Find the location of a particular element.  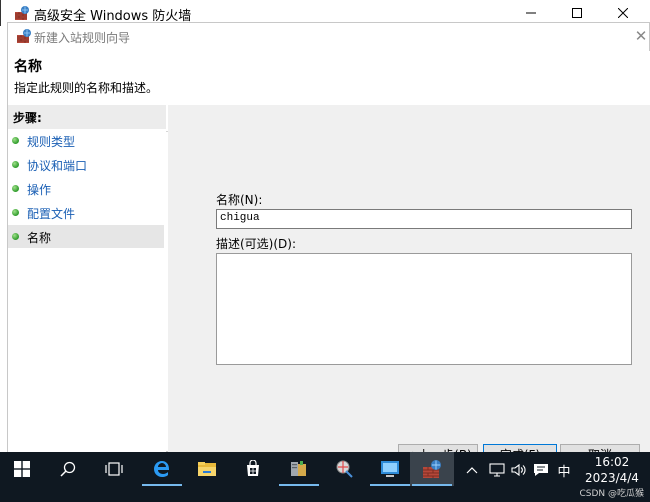

file-explorer-button is located at coordinates (207, 469).